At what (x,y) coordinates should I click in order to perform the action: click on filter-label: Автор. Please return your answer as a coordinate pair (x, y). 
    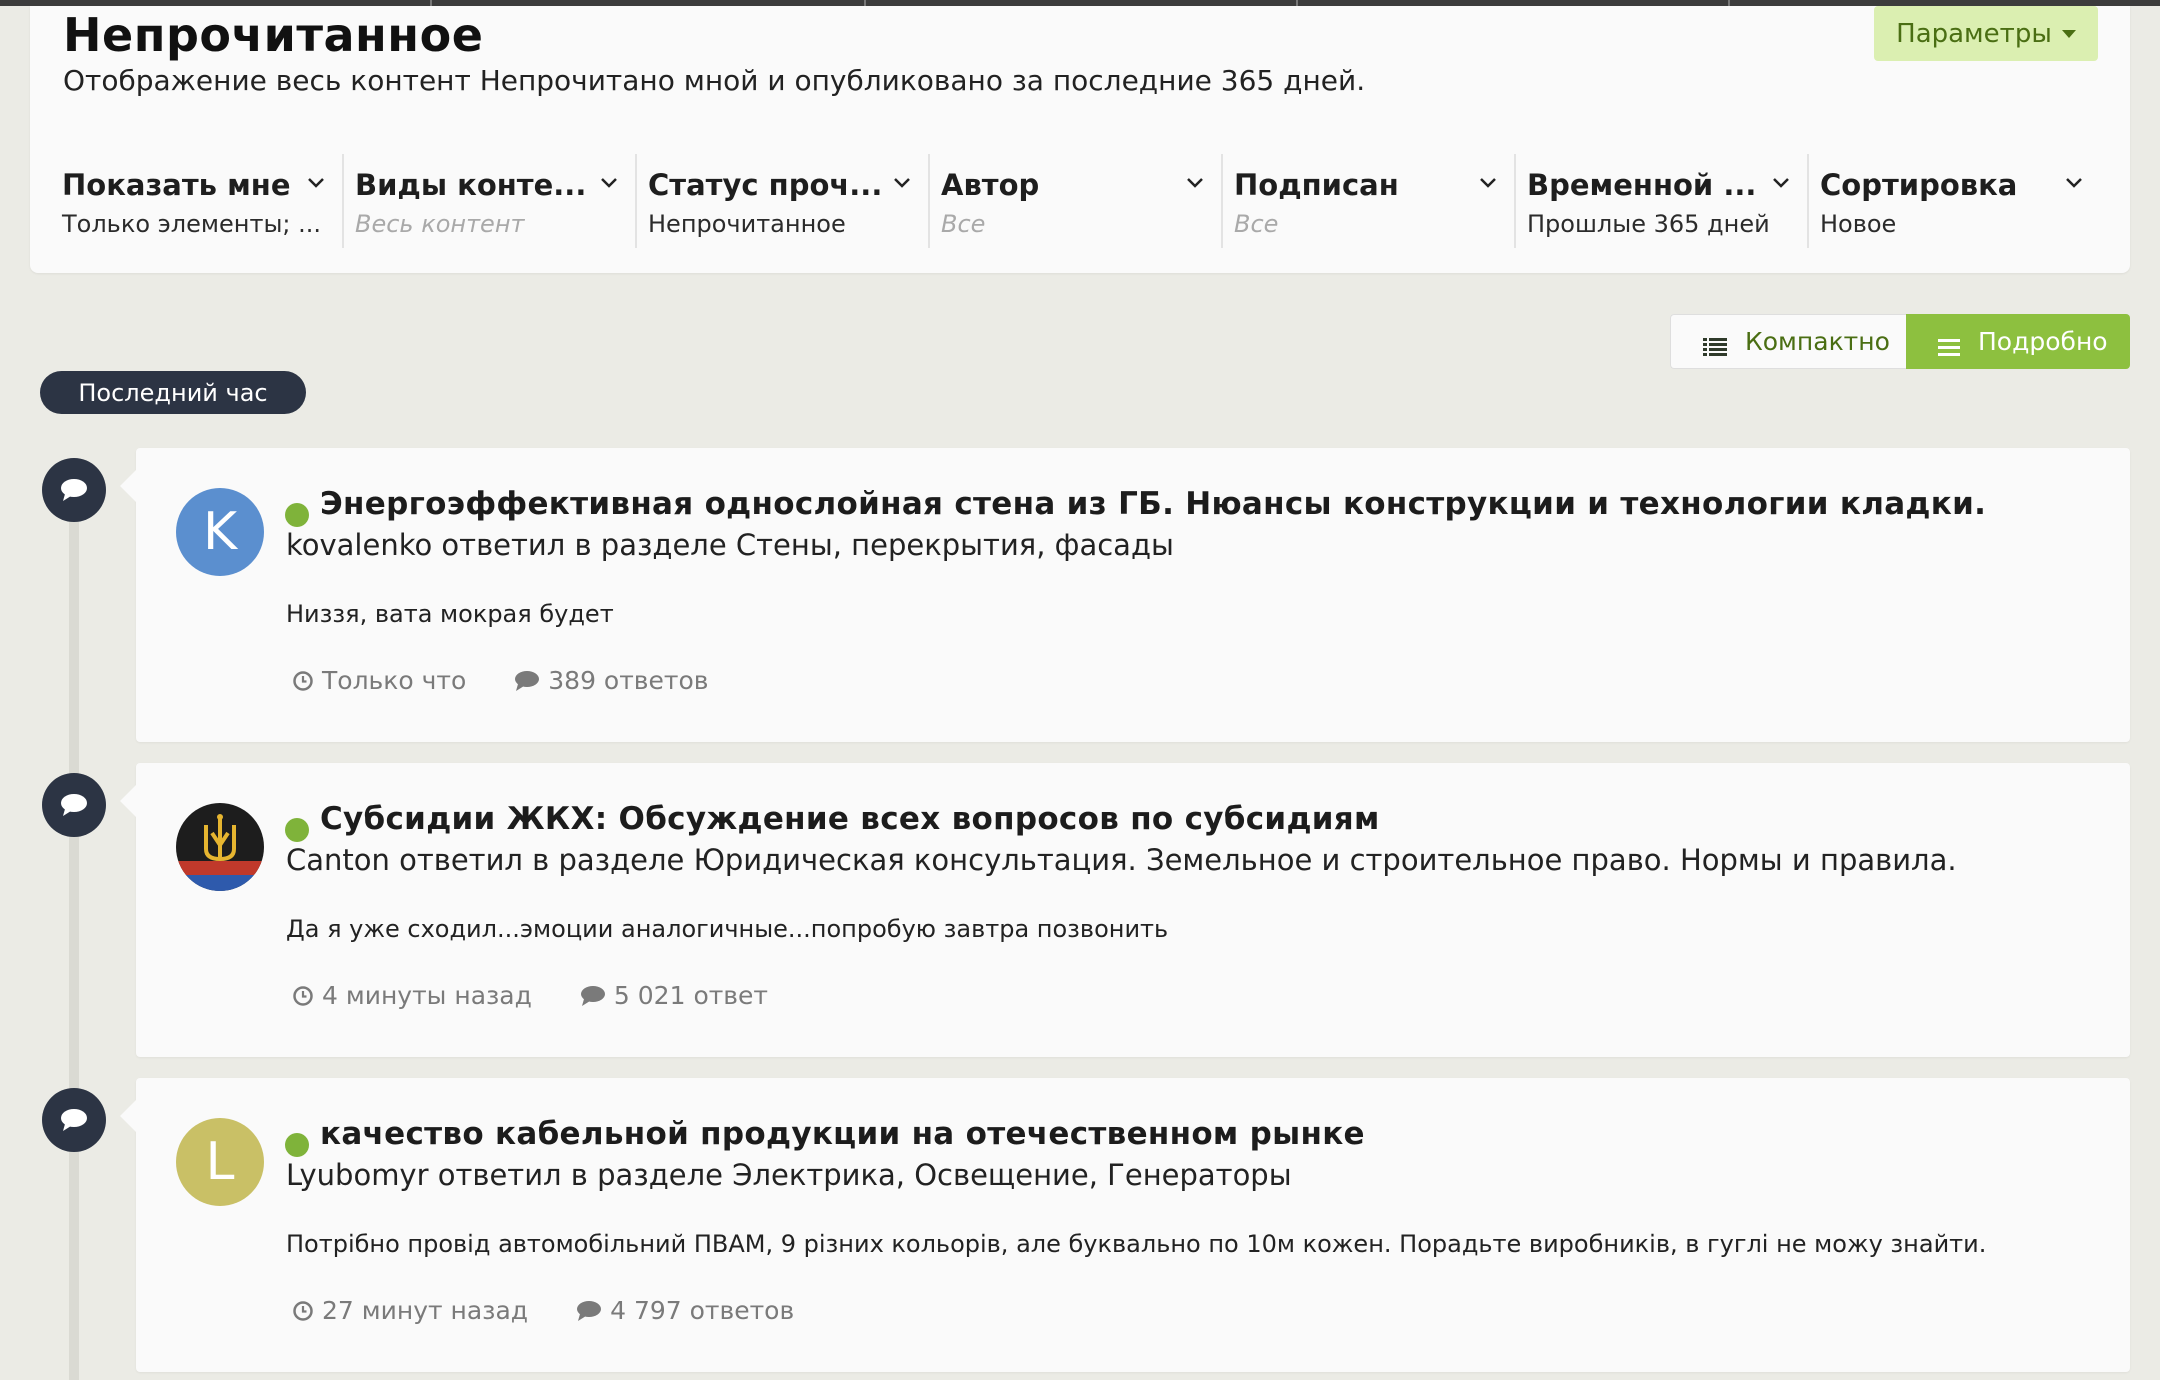
    Looking at the image, I should click on (990, 185).